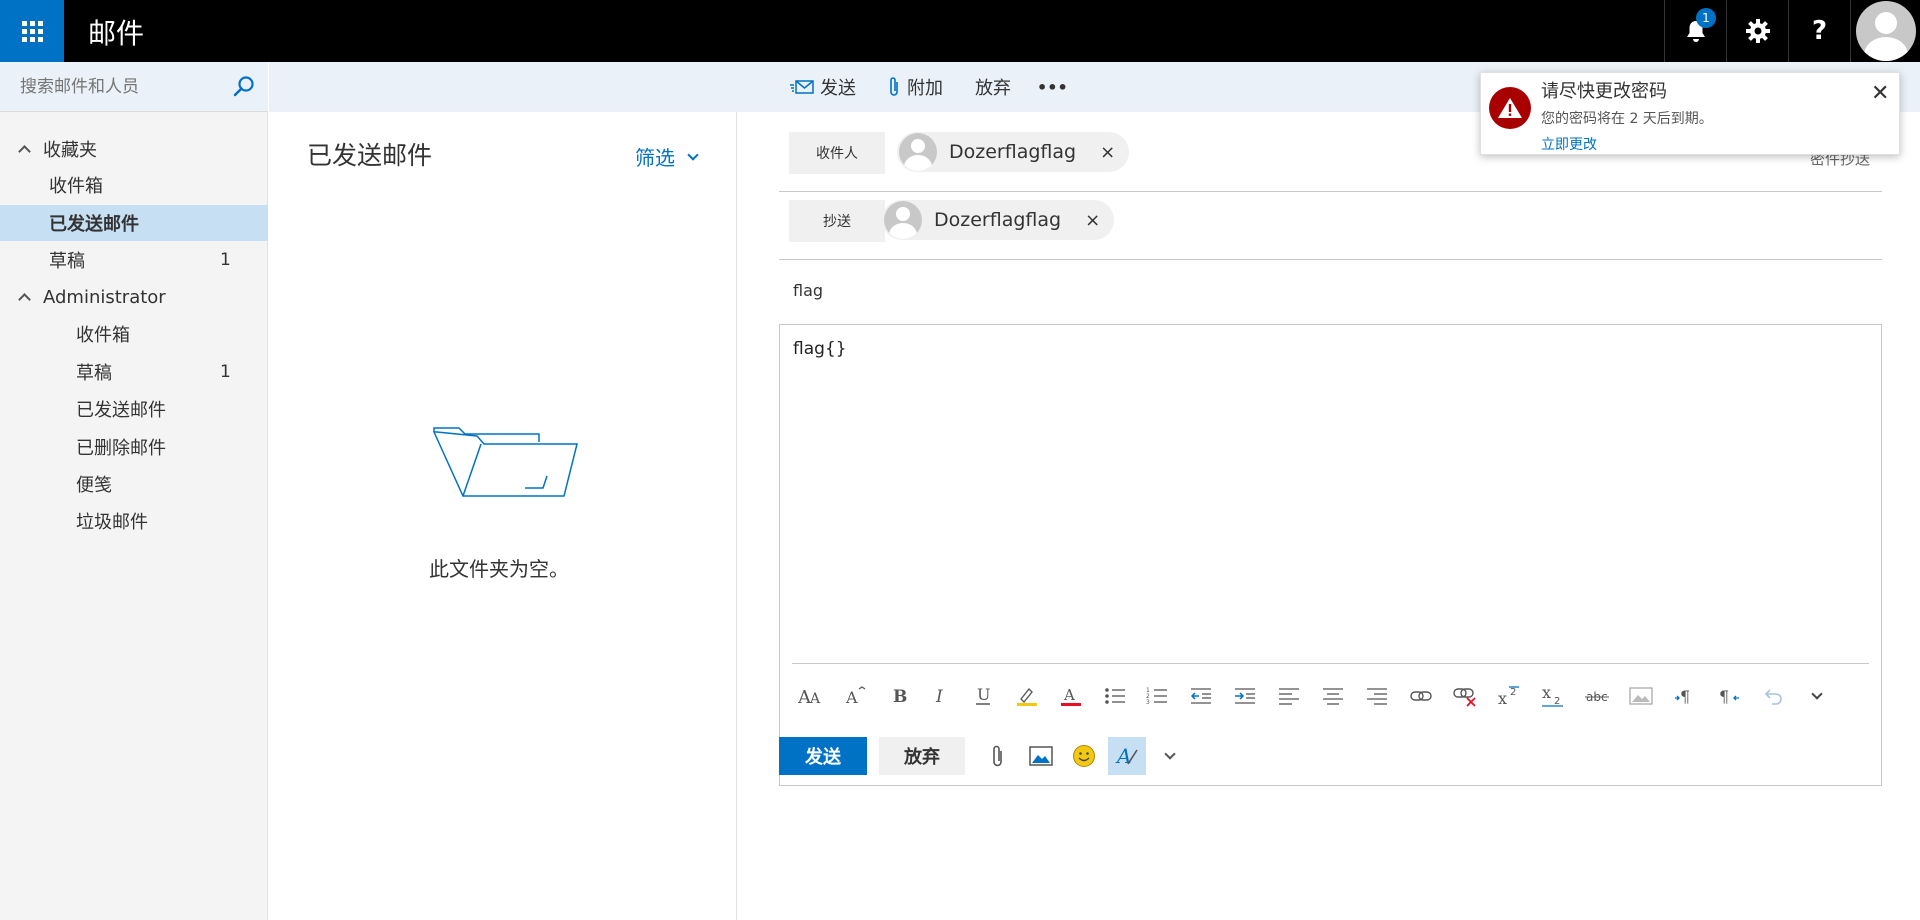 This screenshot has height=920, width=1920. Describe the element at coordinates (1377, 696) in the screenshot. I see `align-right-icon` at that location.